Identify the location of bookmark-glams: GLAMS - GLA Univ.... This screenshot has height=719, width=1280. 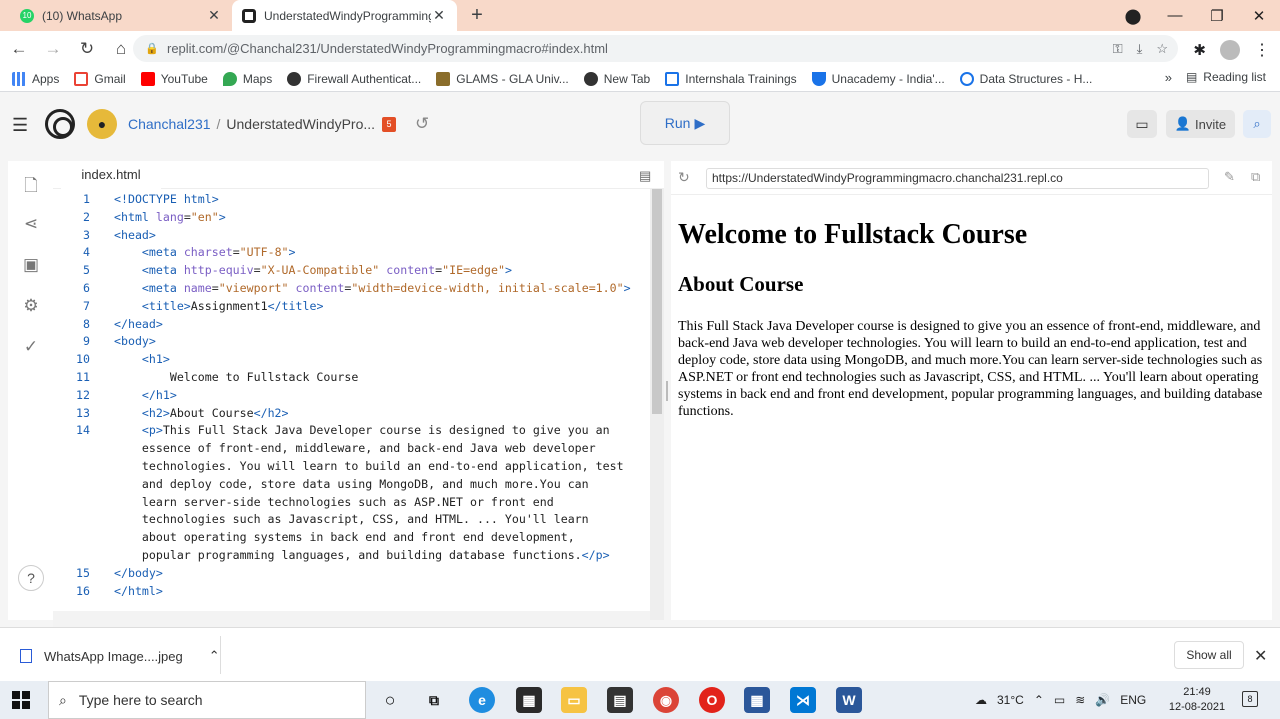
(502, 78).